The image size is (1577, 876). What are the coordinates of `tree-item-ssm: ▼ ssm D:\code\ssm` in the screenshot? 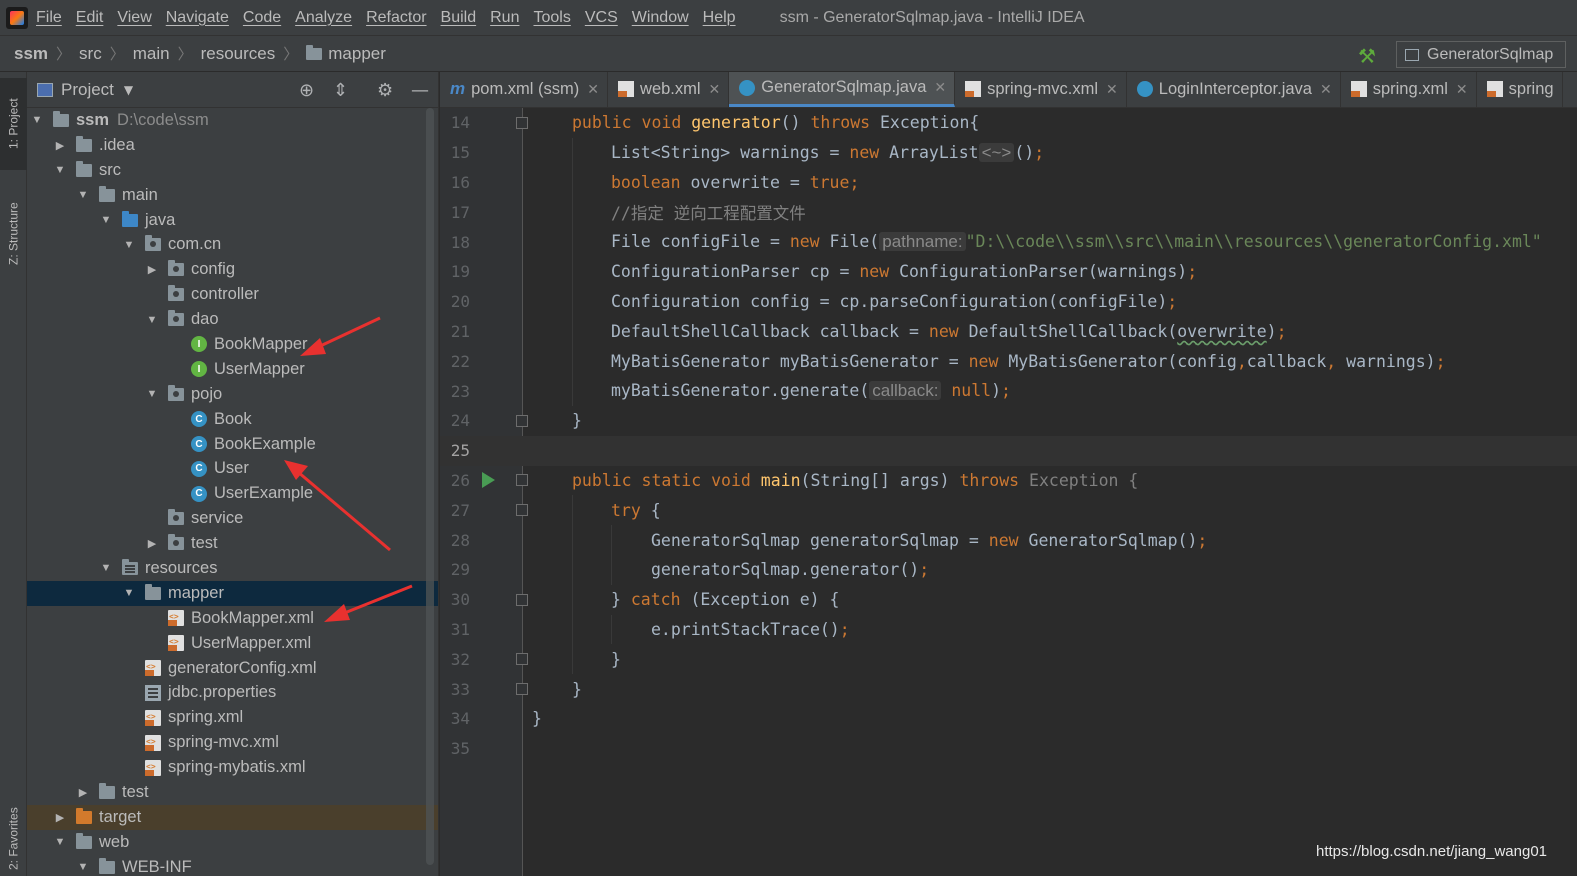 It's located at (232, 120).